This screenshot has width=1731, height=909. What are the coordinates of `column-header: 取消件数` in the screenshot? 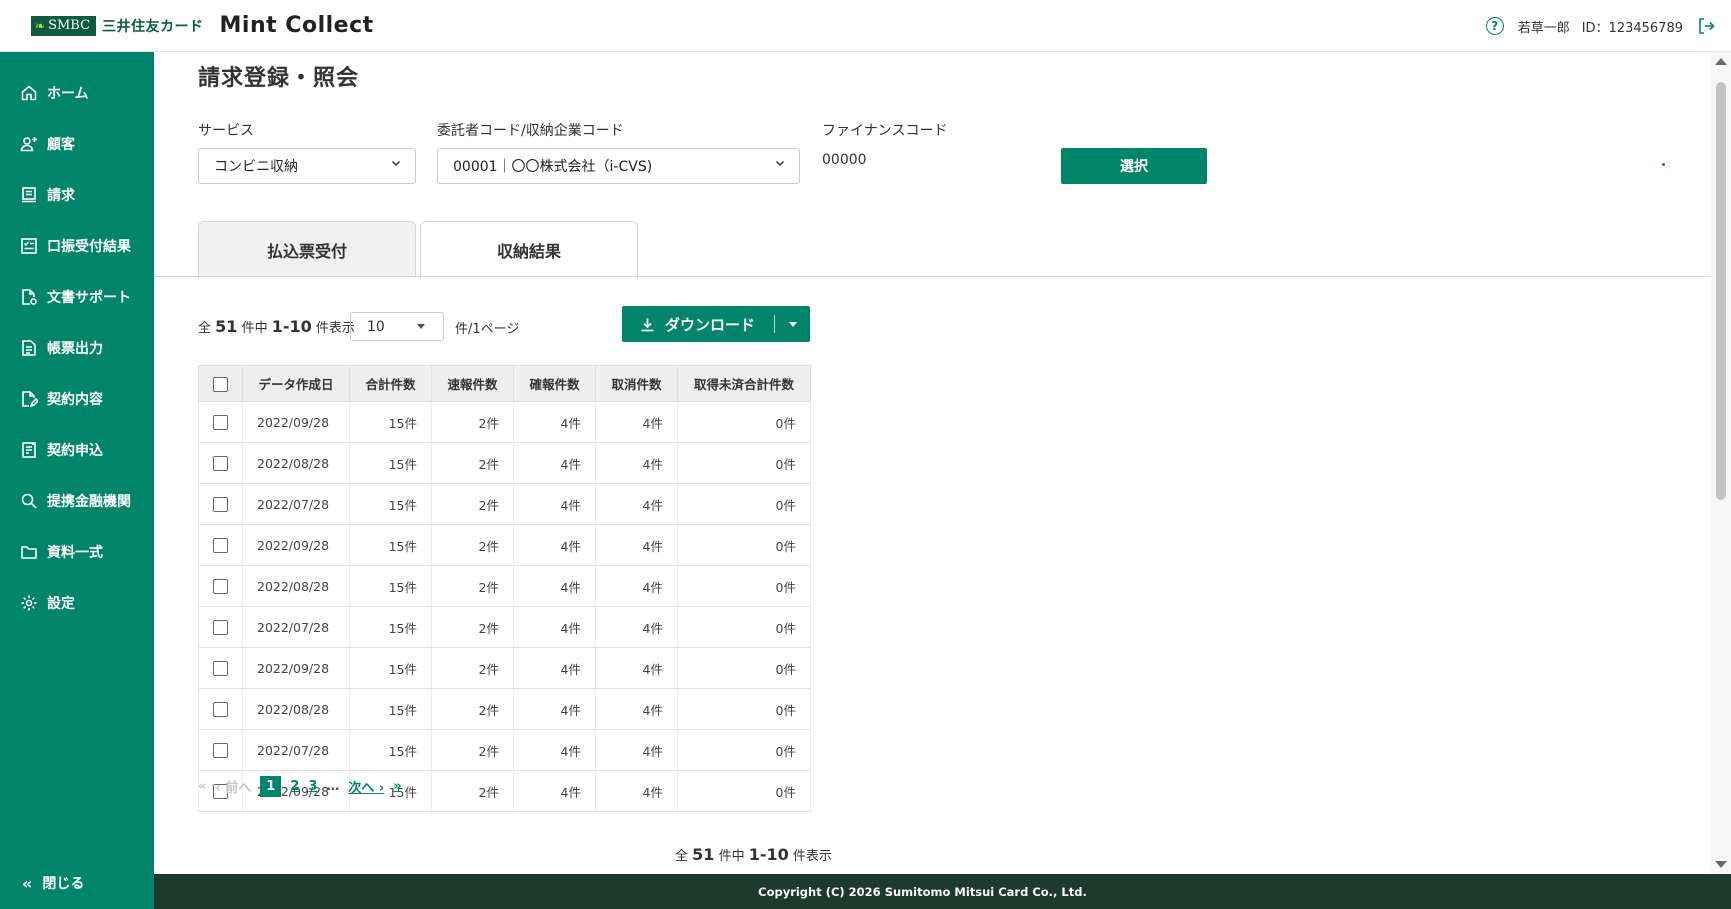 It's located at (636, 383).